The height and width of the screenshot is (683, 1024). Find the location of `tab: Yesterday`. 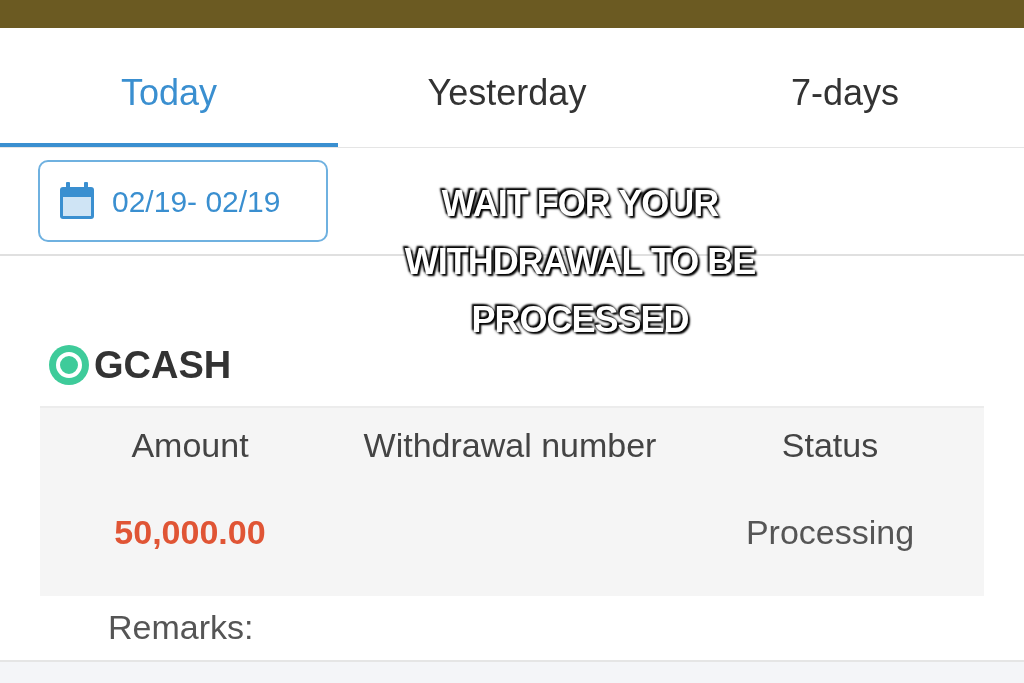

tab: Yesterday is located at coordinates (507, 87).